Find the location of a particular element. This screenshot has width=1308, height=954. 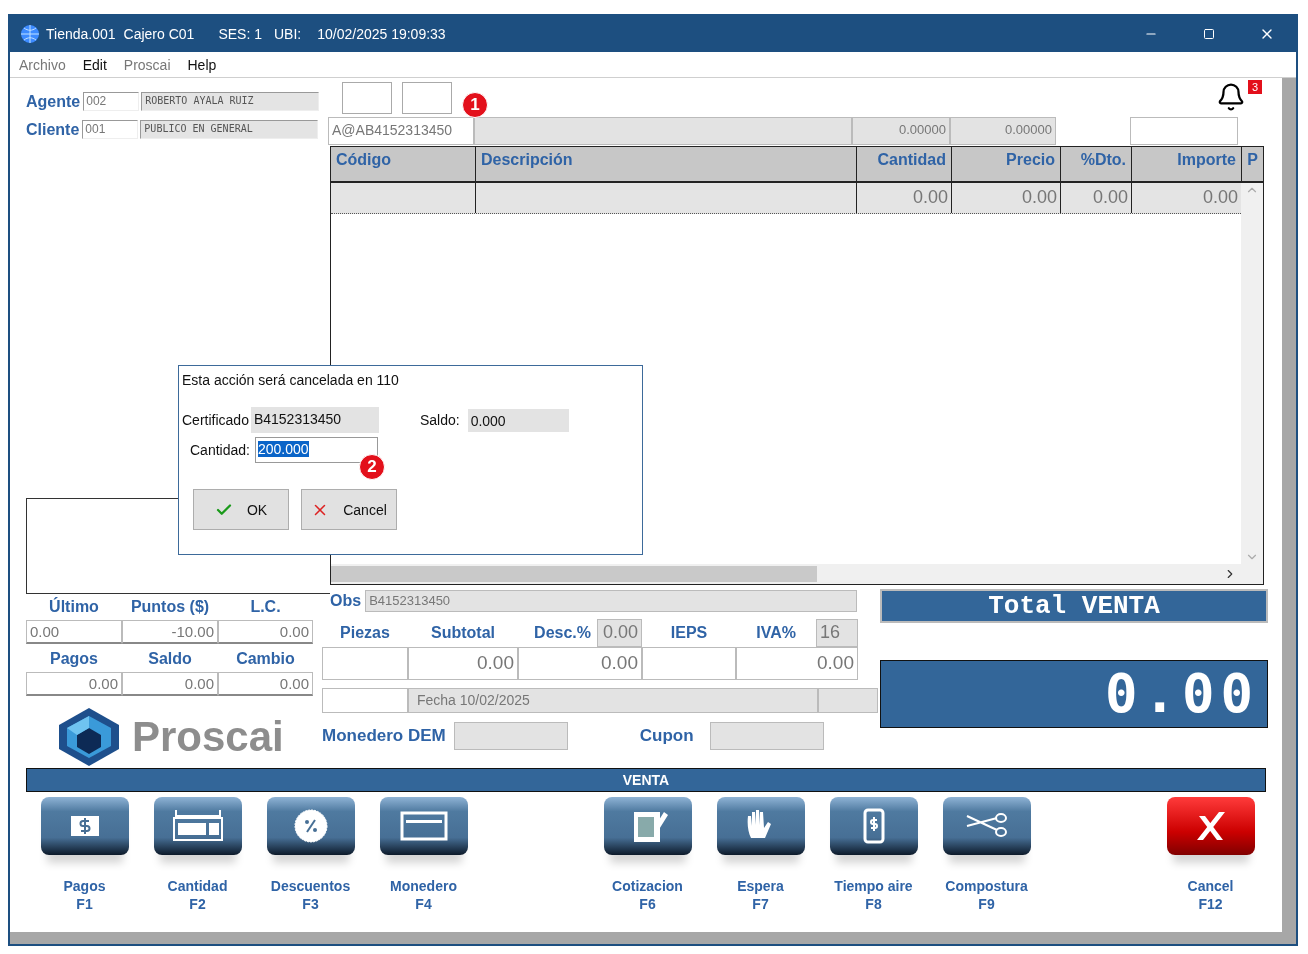

certificate-field: B4152313450 is located at coordinates (314, 420).